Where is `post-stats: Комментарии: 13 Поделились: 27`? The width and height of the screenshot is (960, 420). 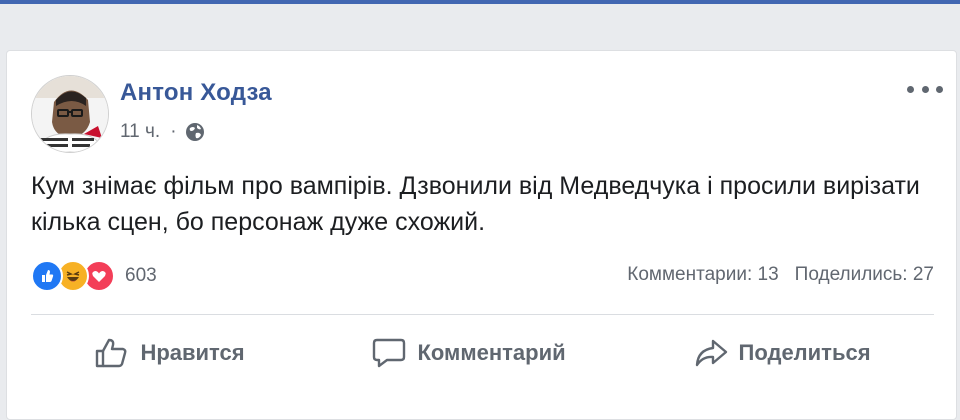 post-stats: Комментарии: 13 Поделились: 27 is located at coordinates (772, 275).